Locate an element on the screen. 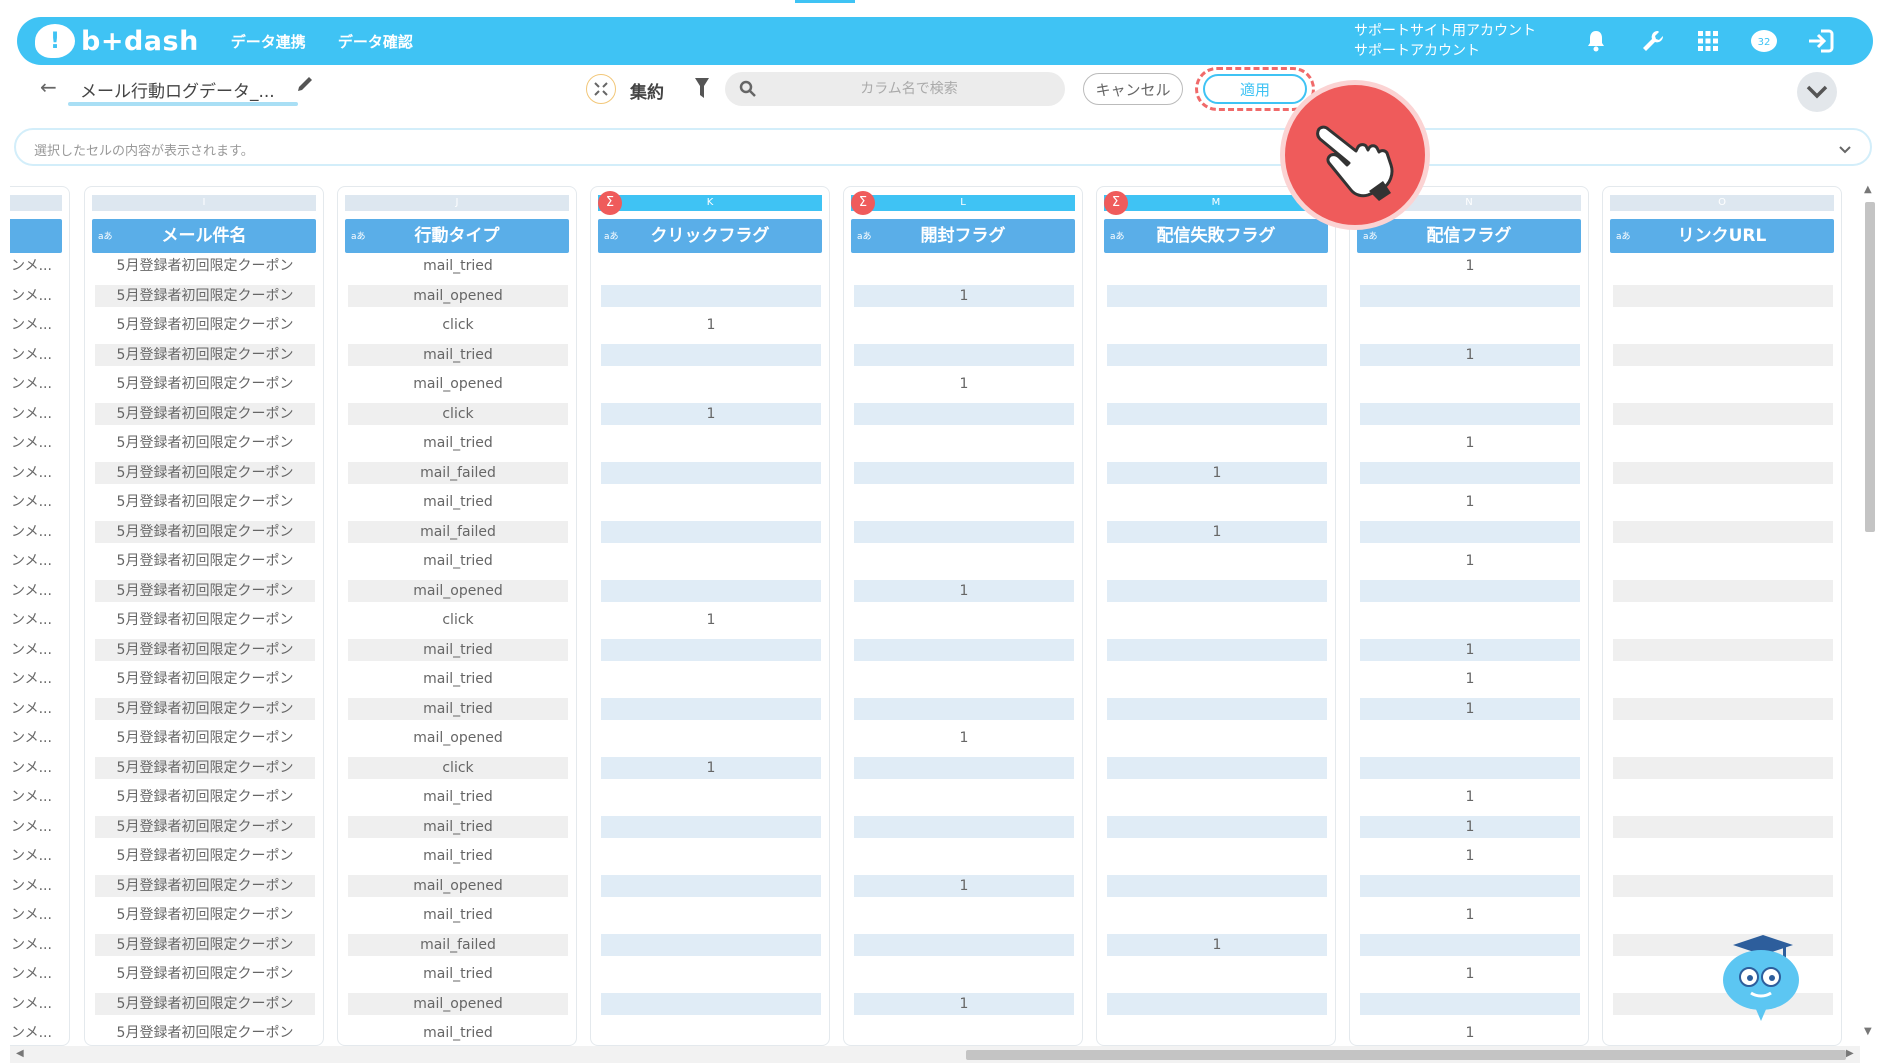 The height and width of the screenshot is (1063, 1890). table-cell: mail_opened is located at coordinates (458, 590).